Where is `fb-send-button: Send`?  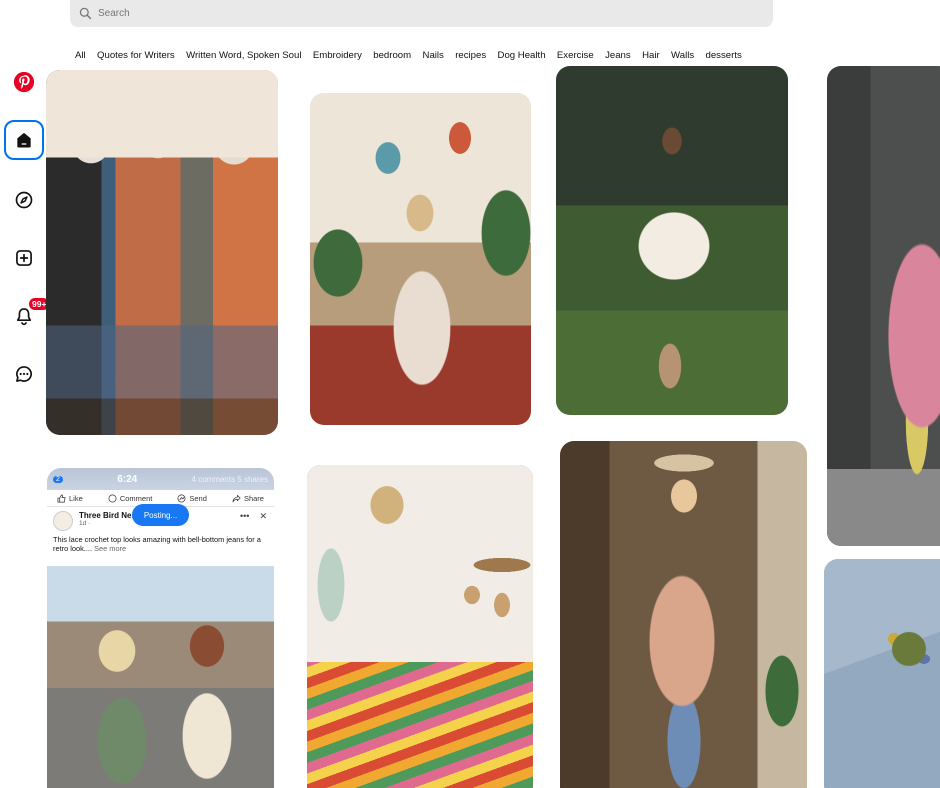
fb-send-button: Send is located at coordinates (192, 498).